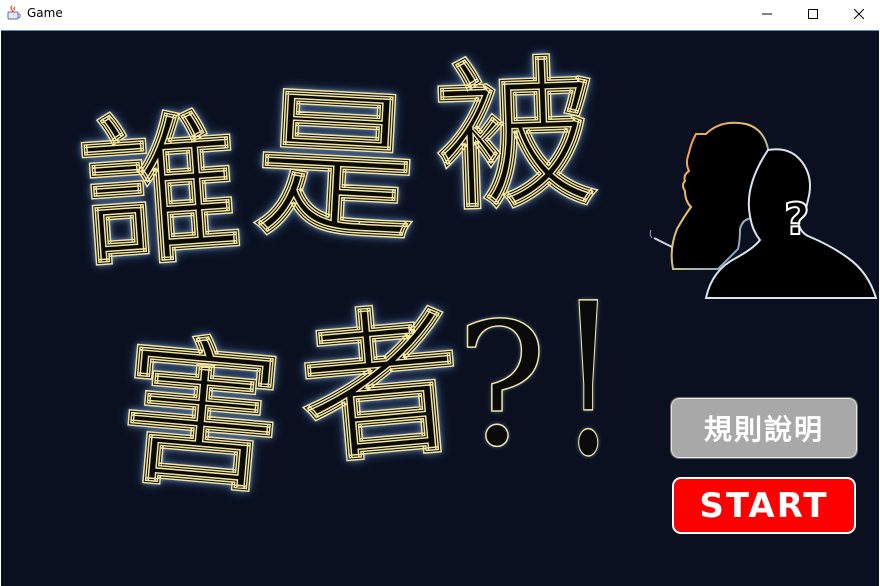  I want to click on start-button: START, so click(764, 505).